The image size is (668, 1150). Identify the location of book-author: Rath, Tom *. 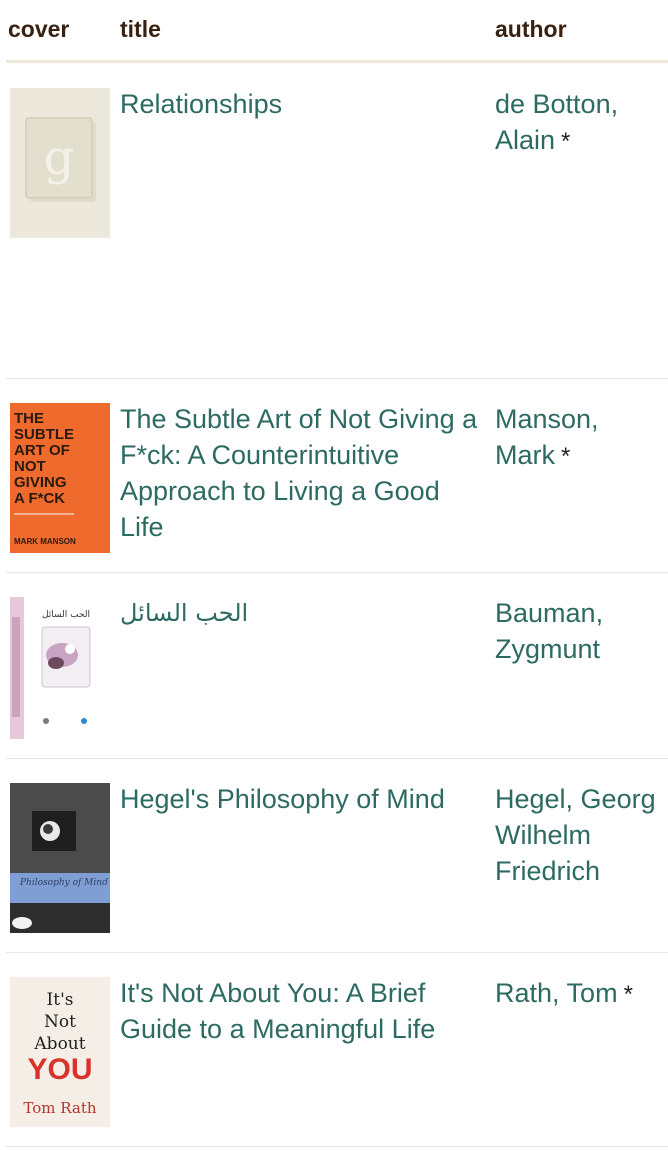
(581, 994).